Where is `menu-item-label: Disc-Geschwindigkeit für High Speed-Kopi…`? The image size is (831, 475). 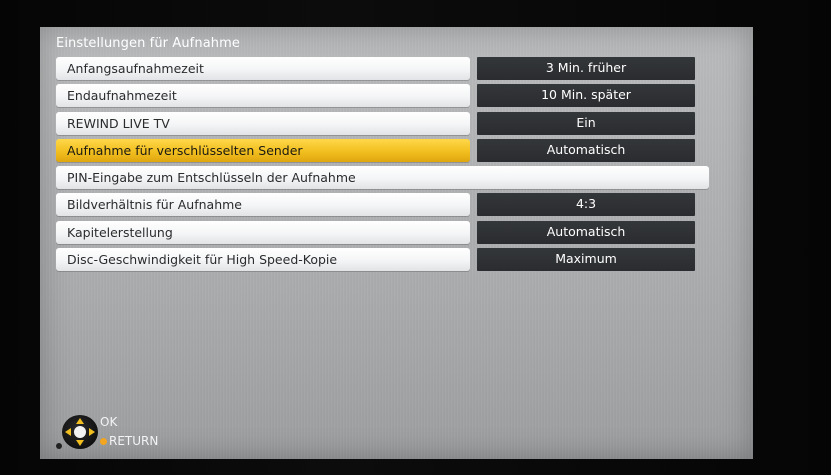
menu-item-label: Disc-Geschwindigkeit für High Speed-Kopi… is located at coordinates (263, 260).